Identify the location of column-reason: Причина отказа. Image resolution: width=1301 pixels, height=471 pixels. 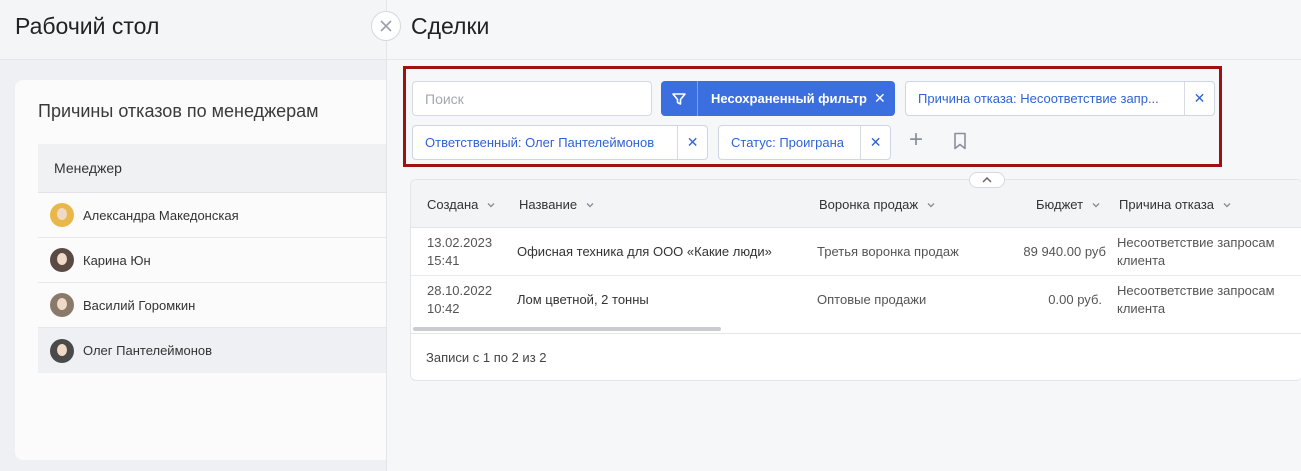
(1175, 204).